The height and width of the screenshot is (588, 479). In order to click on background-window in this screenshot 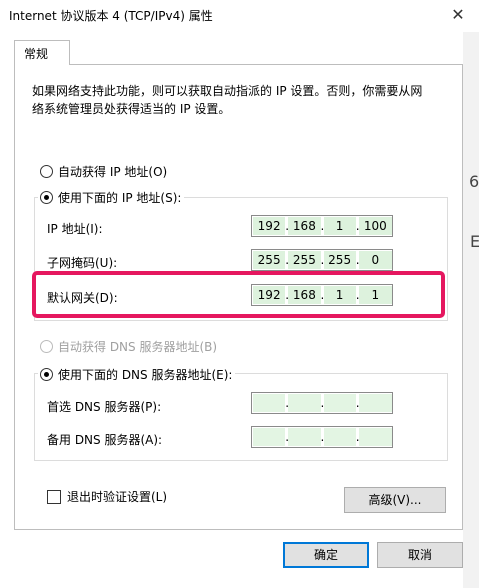, I will do `click(471, 310)`.